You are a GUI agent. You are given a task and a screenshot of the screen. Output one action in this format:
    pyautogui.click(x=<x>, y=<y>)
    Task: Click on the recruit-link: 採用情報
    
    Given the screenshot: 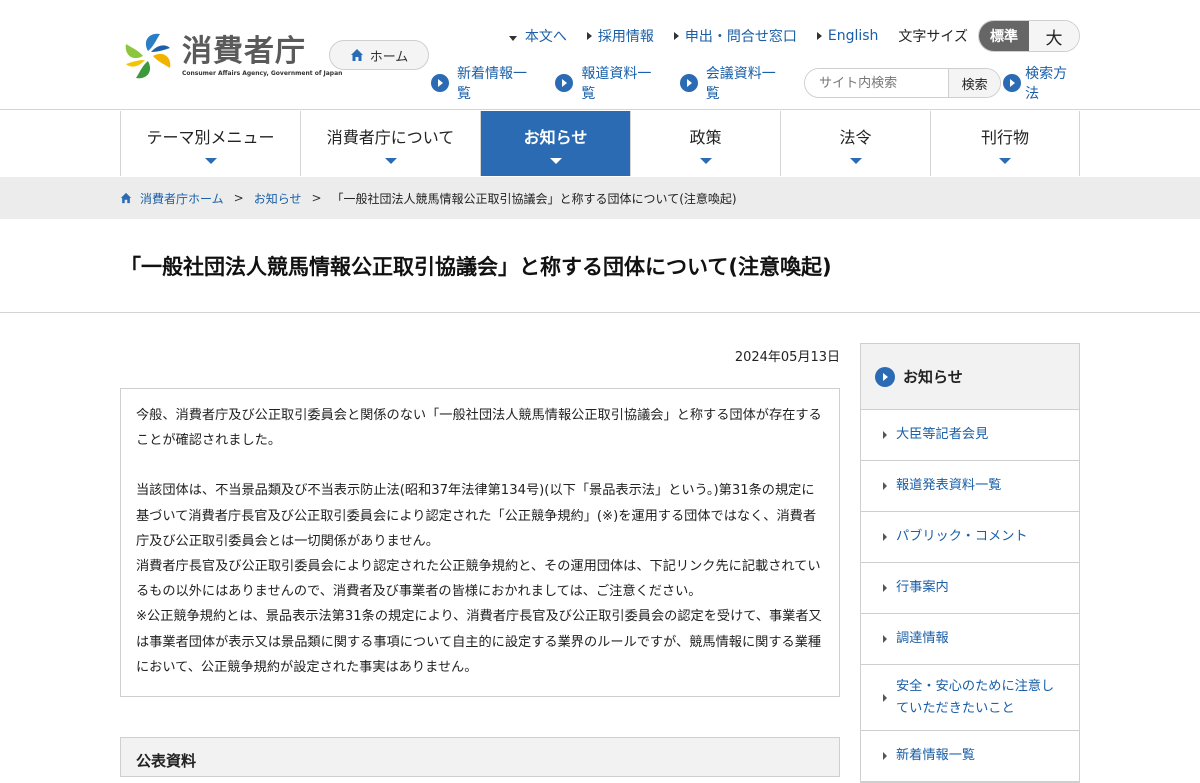 What is the action you would take?
    pyautogui.click(x=620, y=36)
    